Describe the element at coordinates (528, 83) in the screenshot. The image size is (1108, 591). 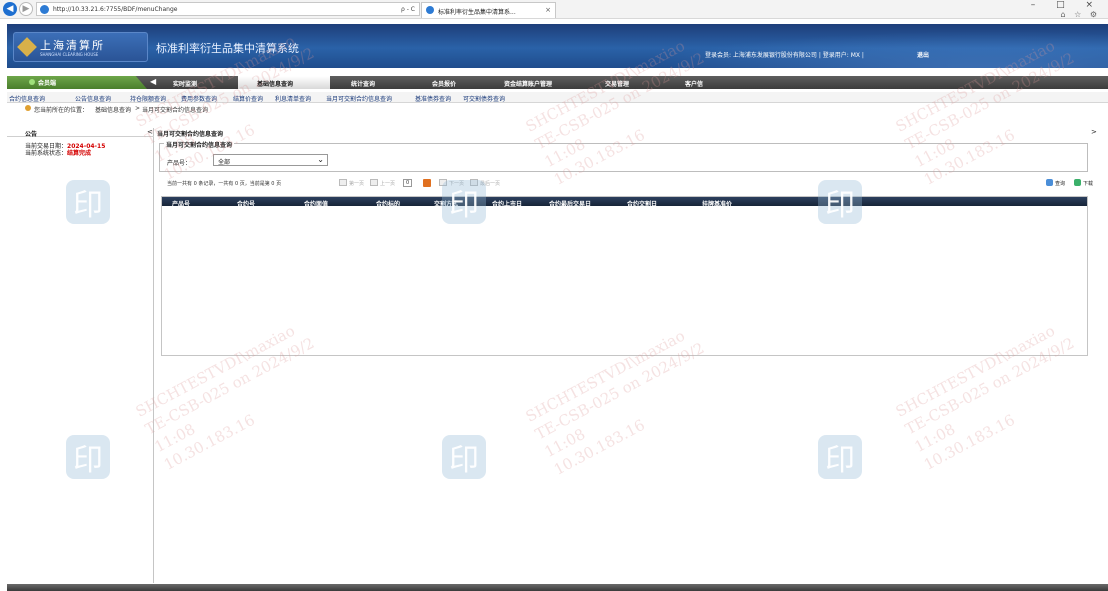
I see `menu-item-fund-account: 资金结算账户管理` at that location.